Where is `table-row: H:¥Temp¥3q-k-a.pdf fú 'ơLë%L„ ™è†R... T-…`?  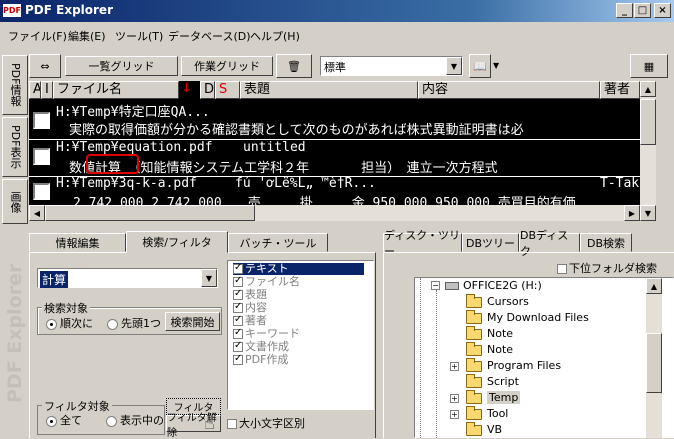 table-row: H:¥Temp¥3q-k-a.pdf fú 'ơLë%L„ ™è†R... T-… is located at coordinates (334, 193).